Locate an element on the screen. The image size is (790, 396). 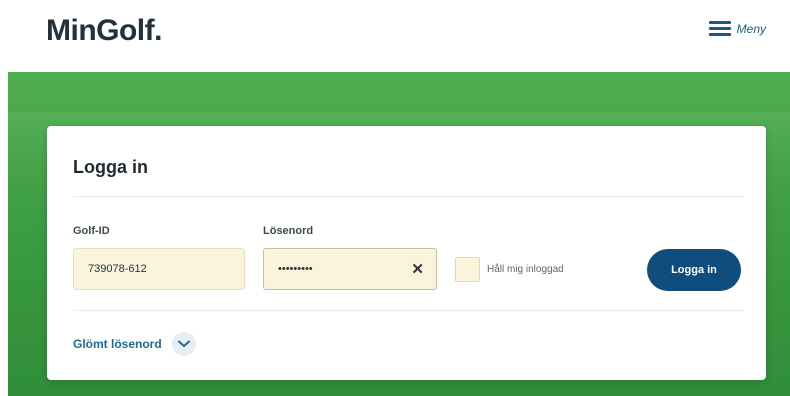
menu-button: Meny is located at coordinates (737, 29).